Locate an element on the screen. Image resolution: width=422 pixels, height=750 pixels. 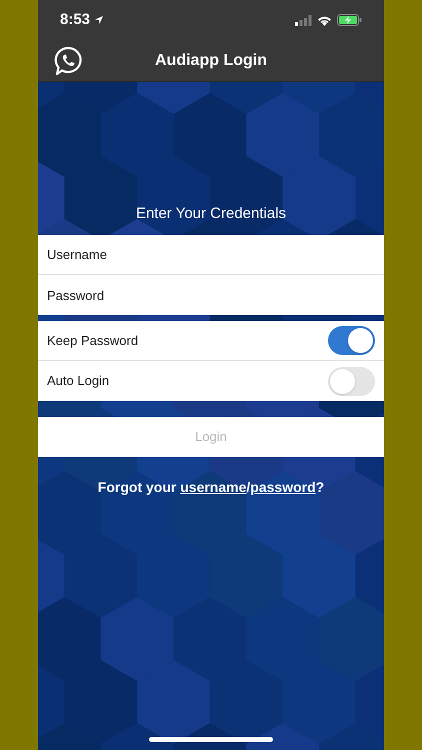
option-label: Auto Login is located at coordinates (78, 381).